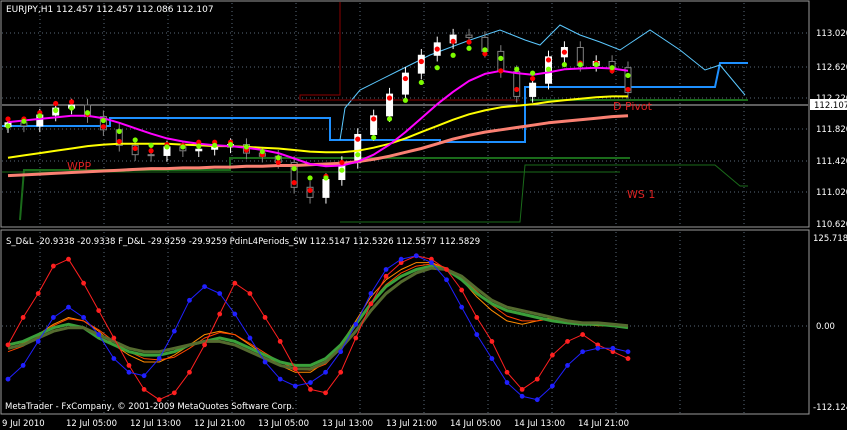  What do you see at coordinates (831, 193) in the screenshot?
I see `price-label: 111.020` at bounding box center [831, 193].